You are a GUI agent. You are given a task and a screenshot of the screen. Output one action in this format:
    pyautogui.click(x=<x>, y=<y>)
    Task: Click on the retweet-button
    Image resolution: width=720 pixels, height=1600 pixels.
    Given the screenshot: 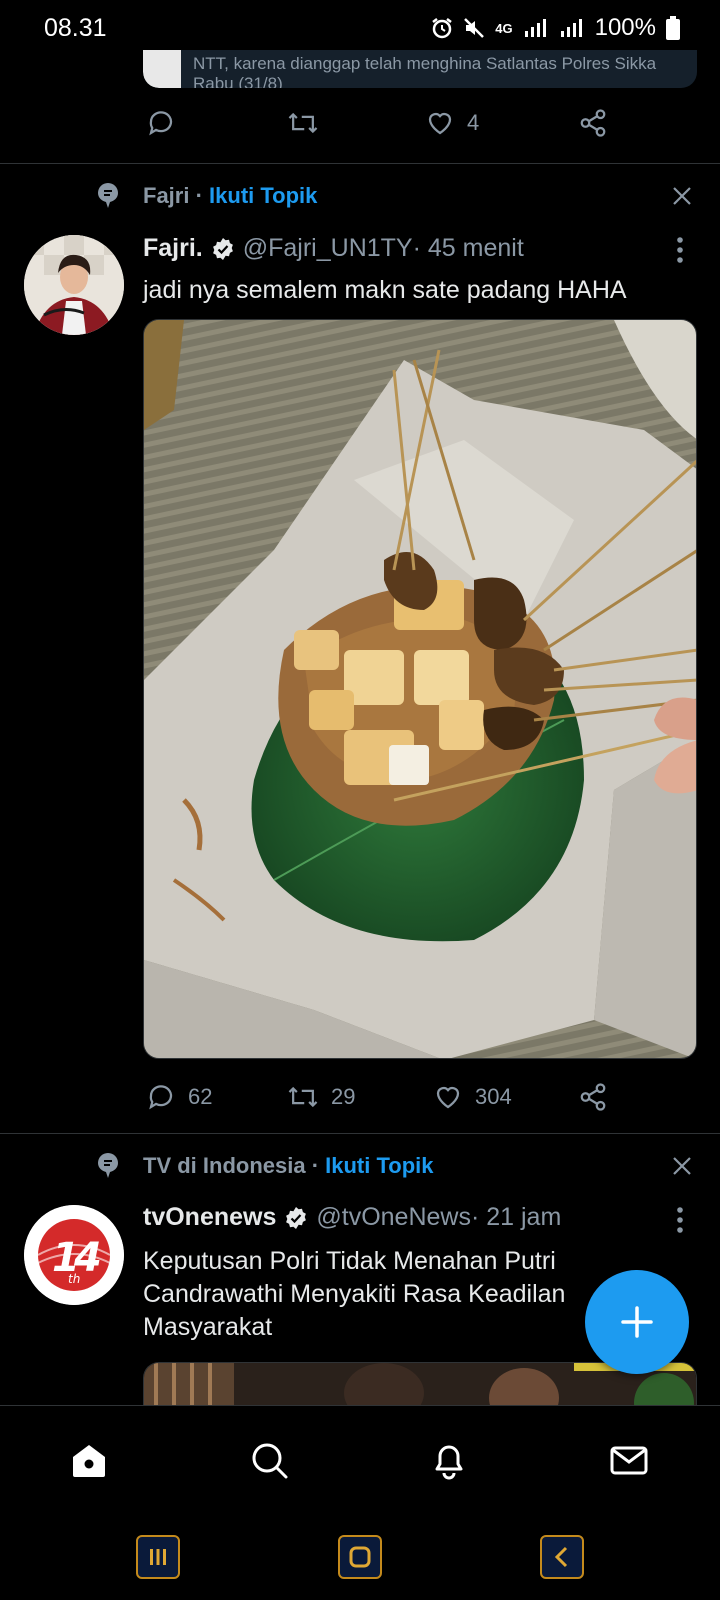 What is the action you would take?
    pyautogui.click(x=303, y=123)
    